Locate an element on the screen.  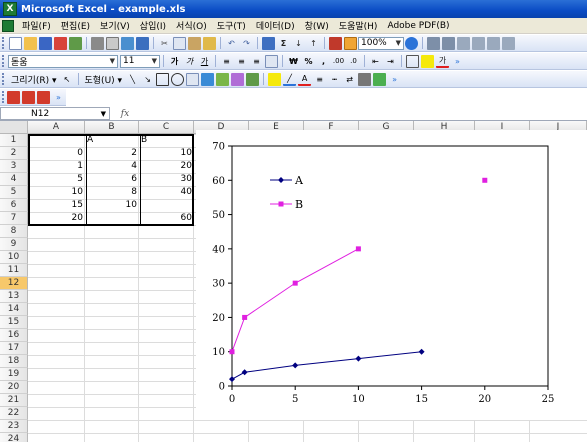
open-icon is located at coordinates (30, 43).